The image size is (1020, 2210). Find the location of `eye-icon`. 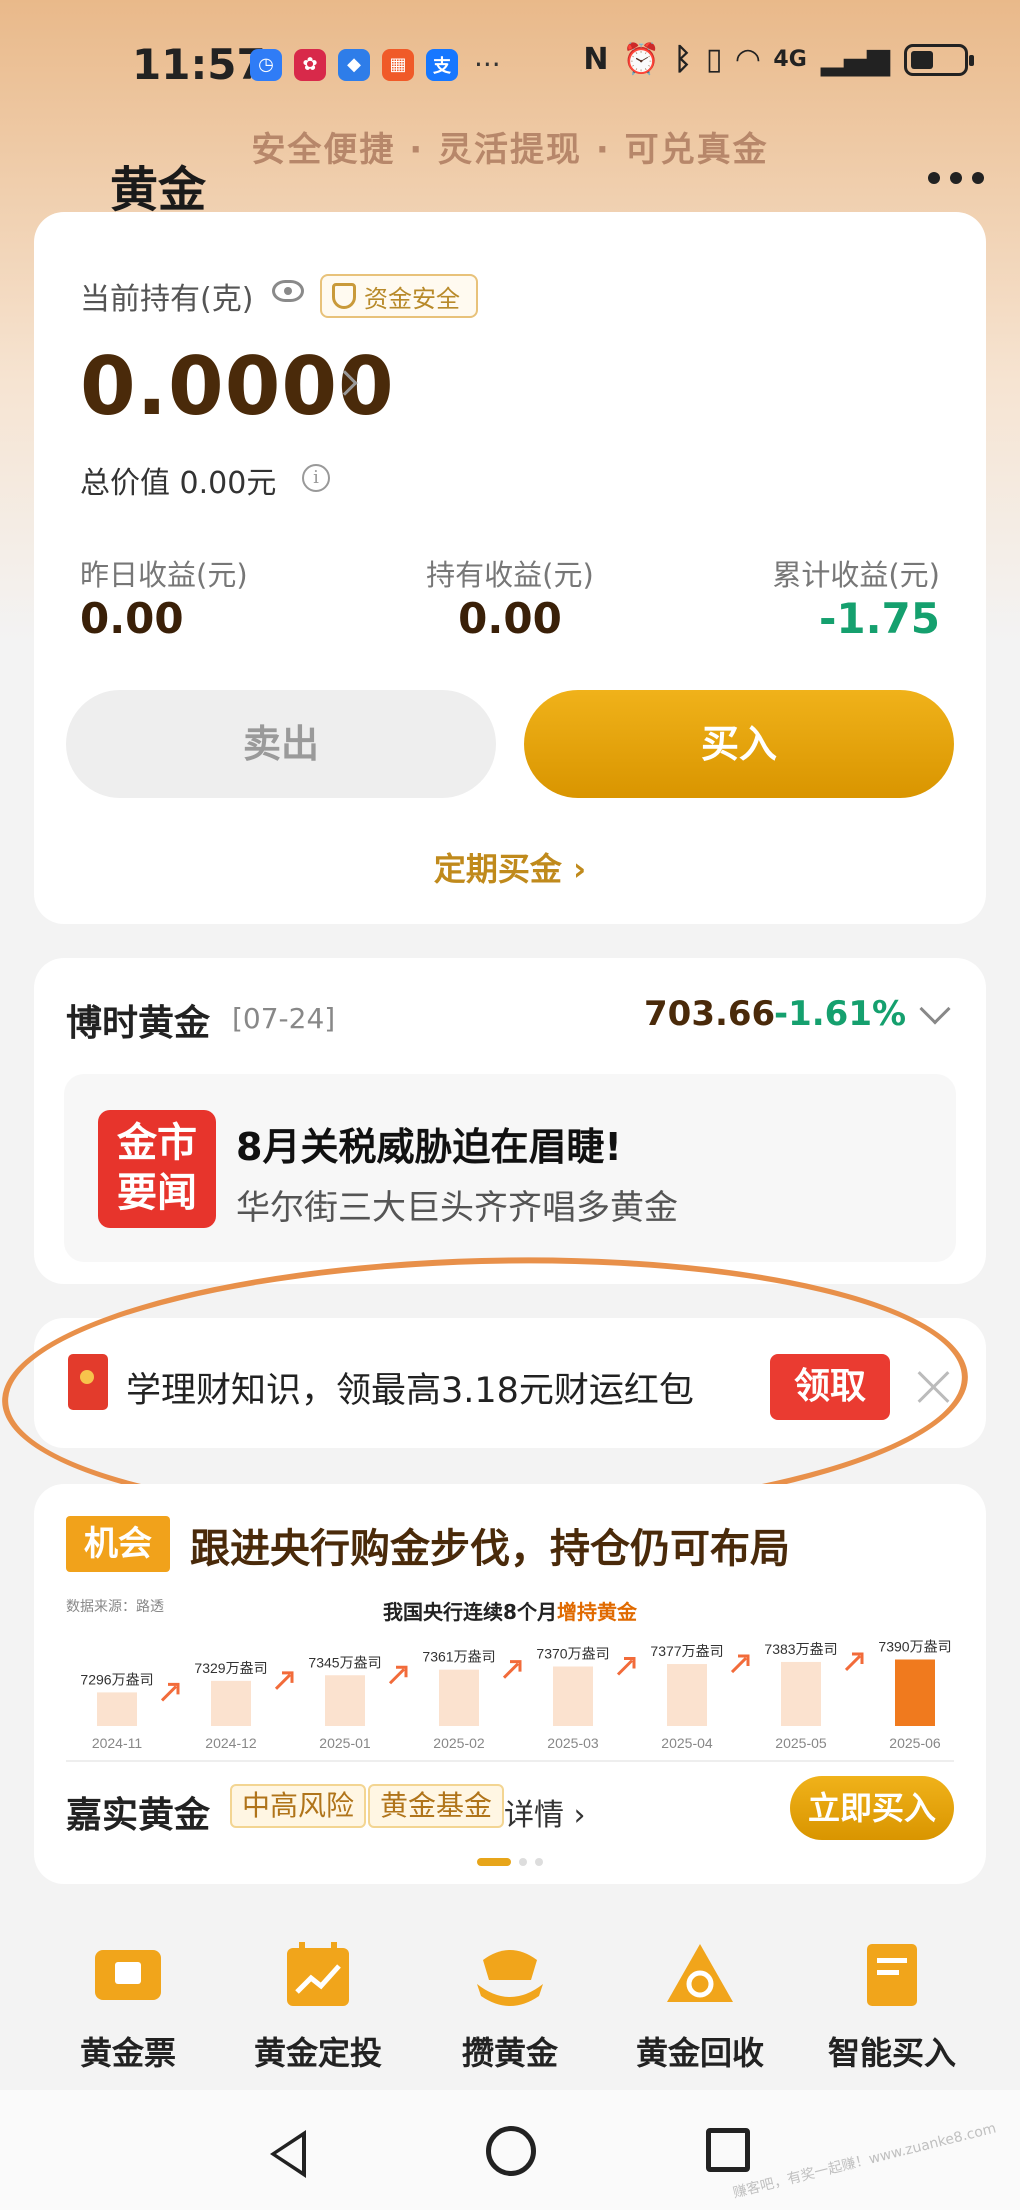

eye-icon is located at coordinates (288, 291).